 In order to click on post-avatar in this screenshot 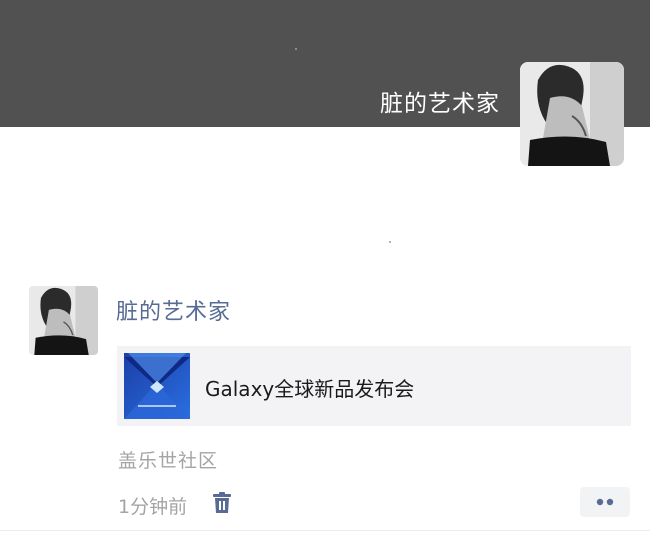, I will do `click(63, 320)`.